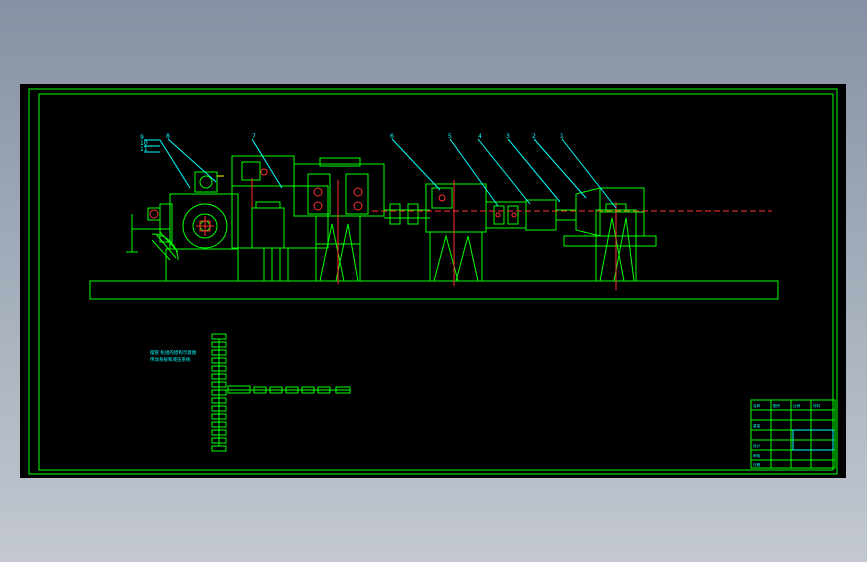 The image size is (867, 562). Describe the element at coordinates (610, 217) in the screenshot. I see `head-assembly` at that location.